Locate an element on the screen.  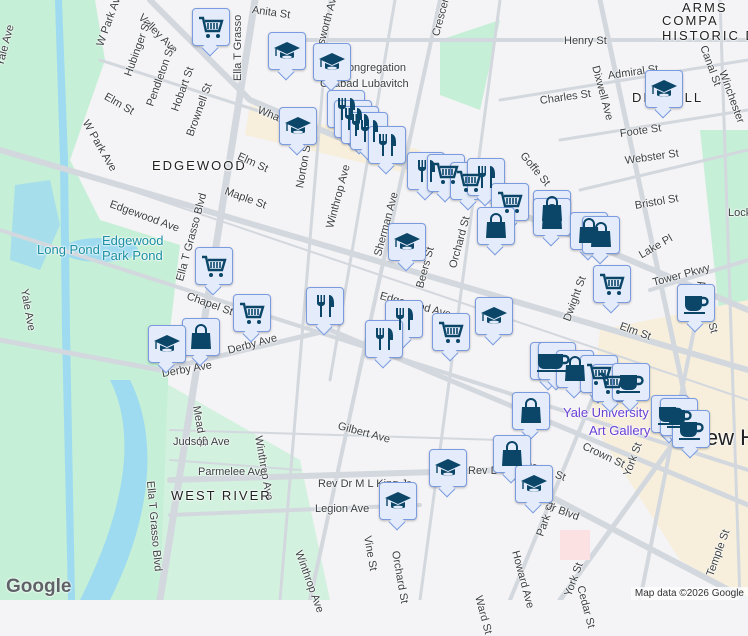
map-label: Judson Ave is located at coordinates (201, 442).